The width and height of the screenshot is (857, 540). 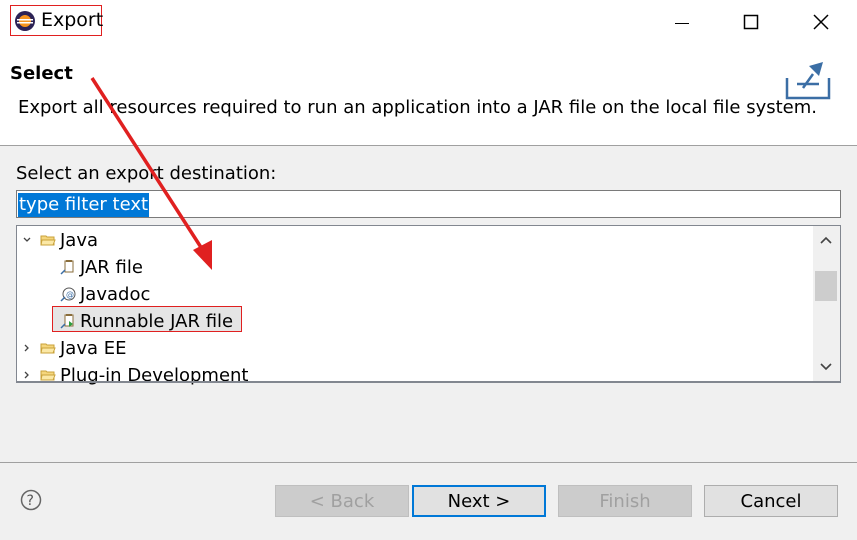 What do you see at coordinates (625, 501) in the screenshot?
I see `finish-button: Finish` at bounding box center [625, 501].